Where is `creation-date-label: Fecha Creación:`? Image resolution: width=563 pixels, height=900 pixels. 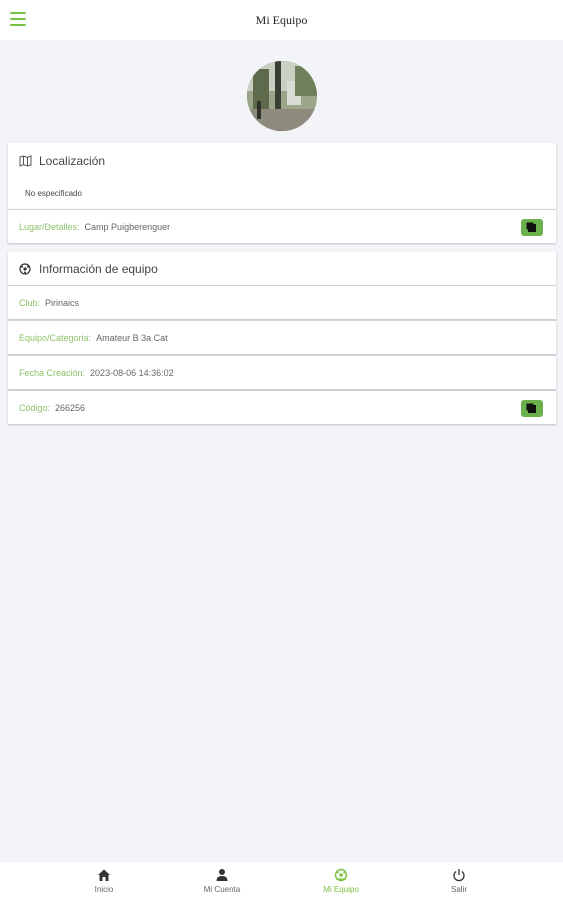
creation-date-label: Fecha Creación: is located at coordinates (52, 372).